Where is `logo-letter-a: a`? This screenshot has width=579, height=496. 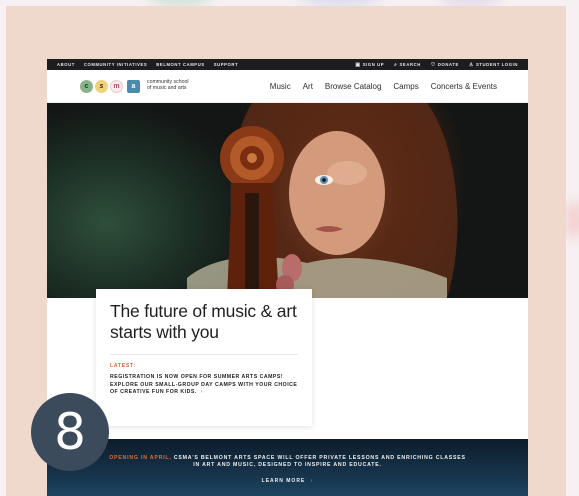 logo-letter-a: a is located at coordinates (133, 86).